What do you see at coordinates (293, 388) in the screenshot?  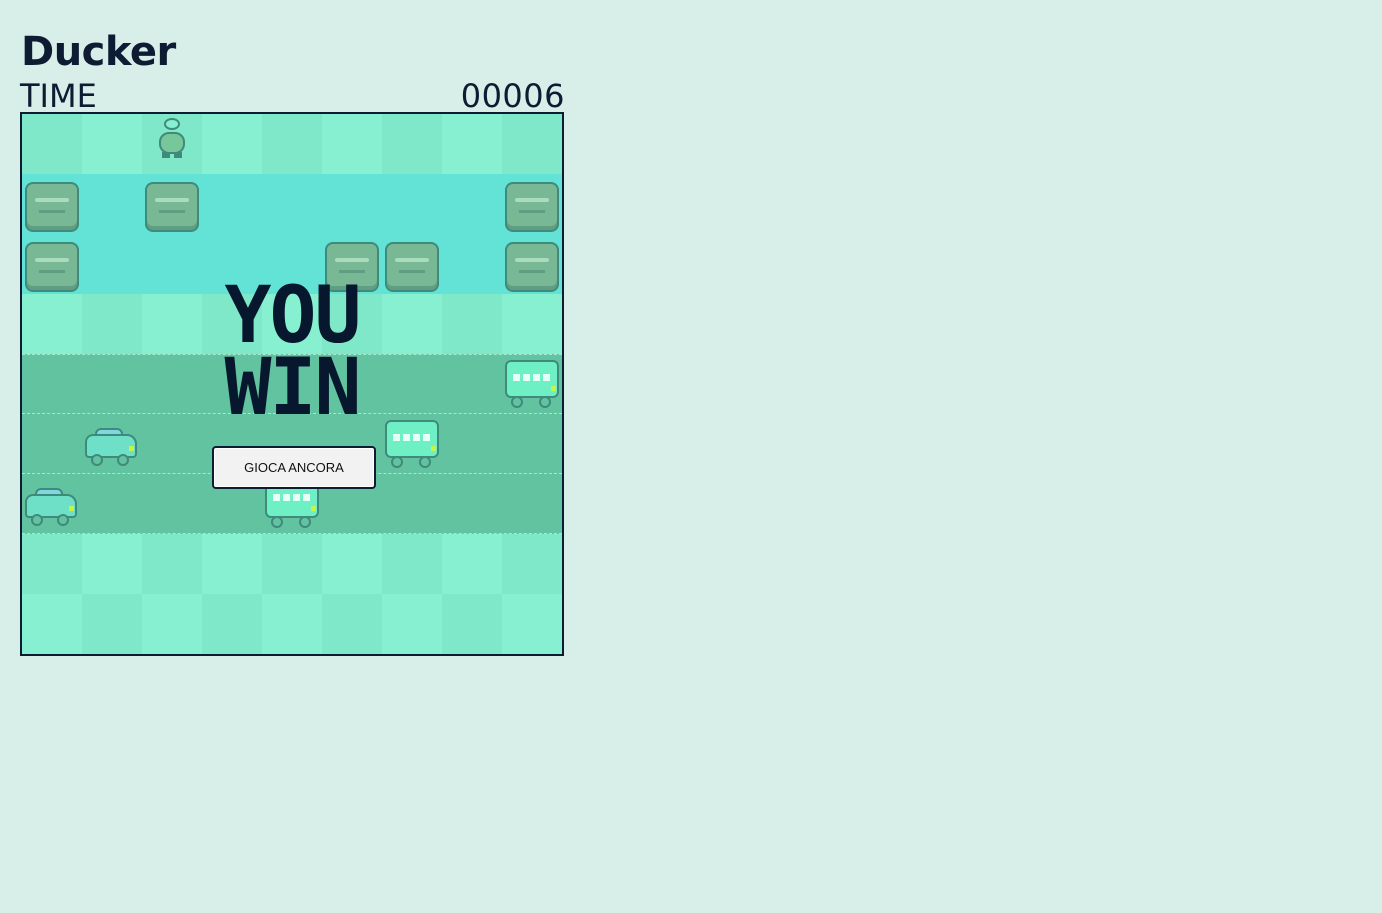 I see `win-line-2: WIN` at bounding box center [293, 388].